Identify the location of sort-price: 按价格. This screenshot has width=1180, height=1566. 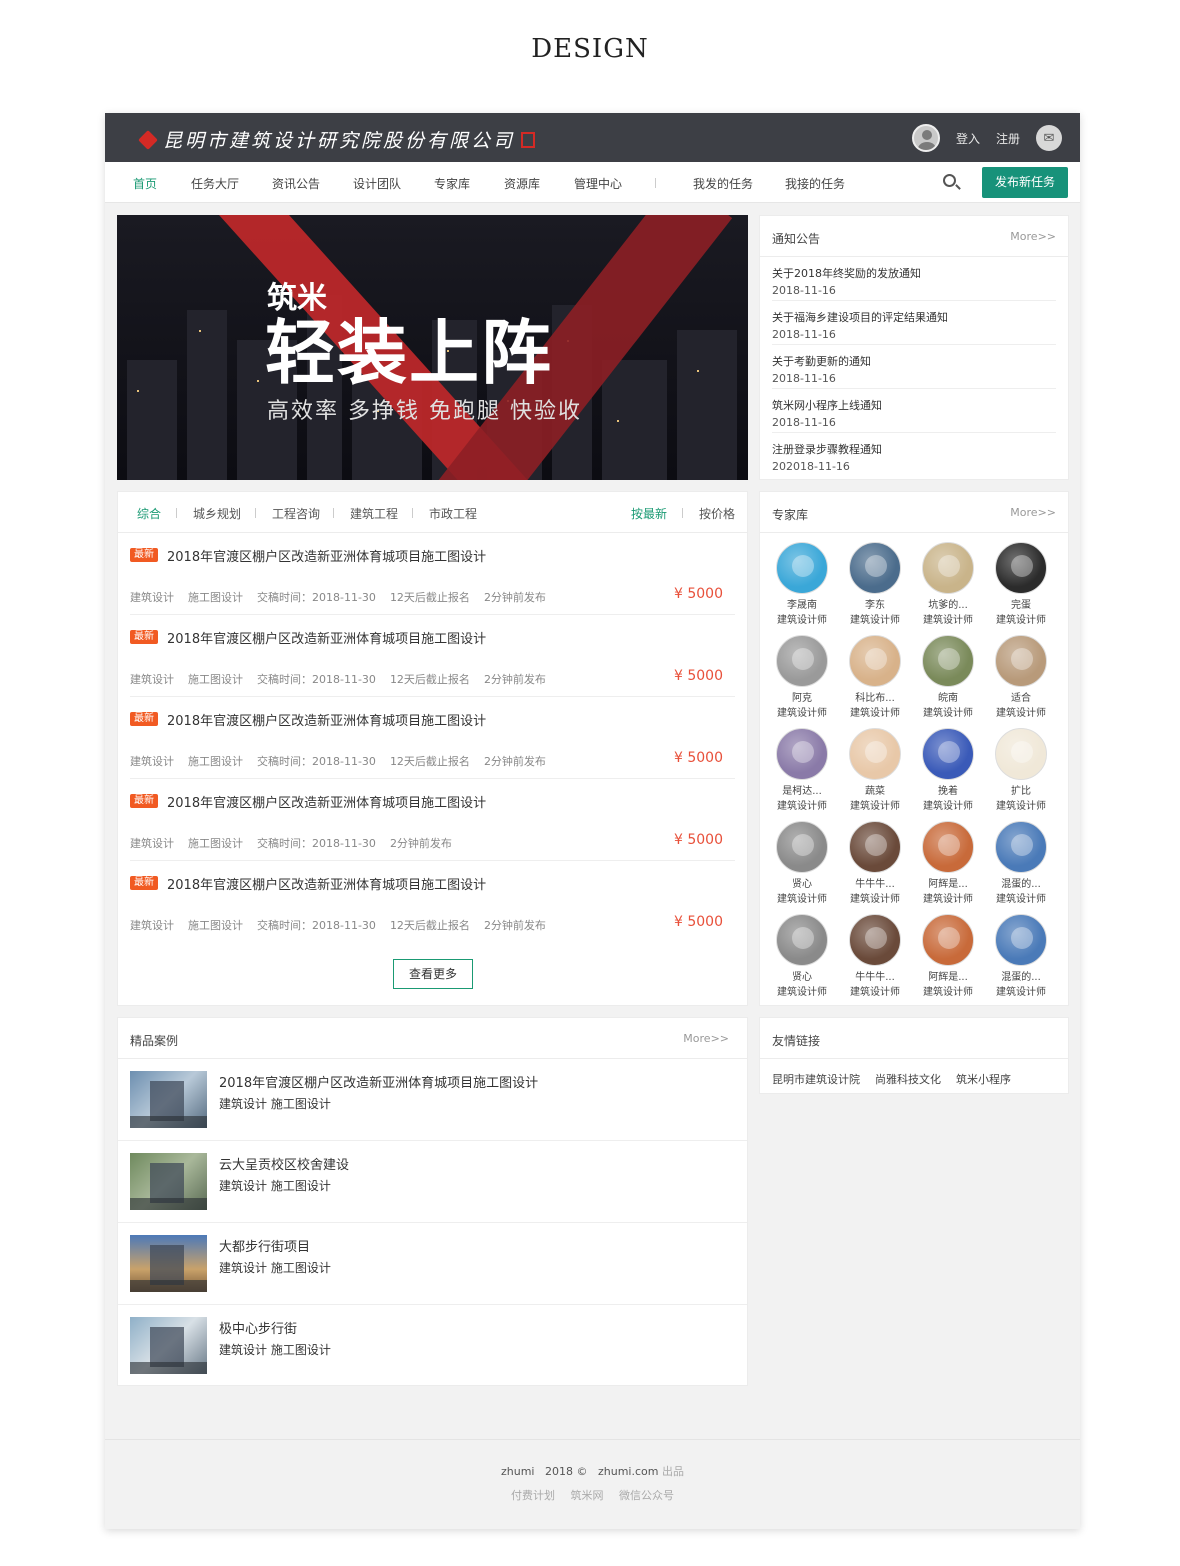
(717, 513).